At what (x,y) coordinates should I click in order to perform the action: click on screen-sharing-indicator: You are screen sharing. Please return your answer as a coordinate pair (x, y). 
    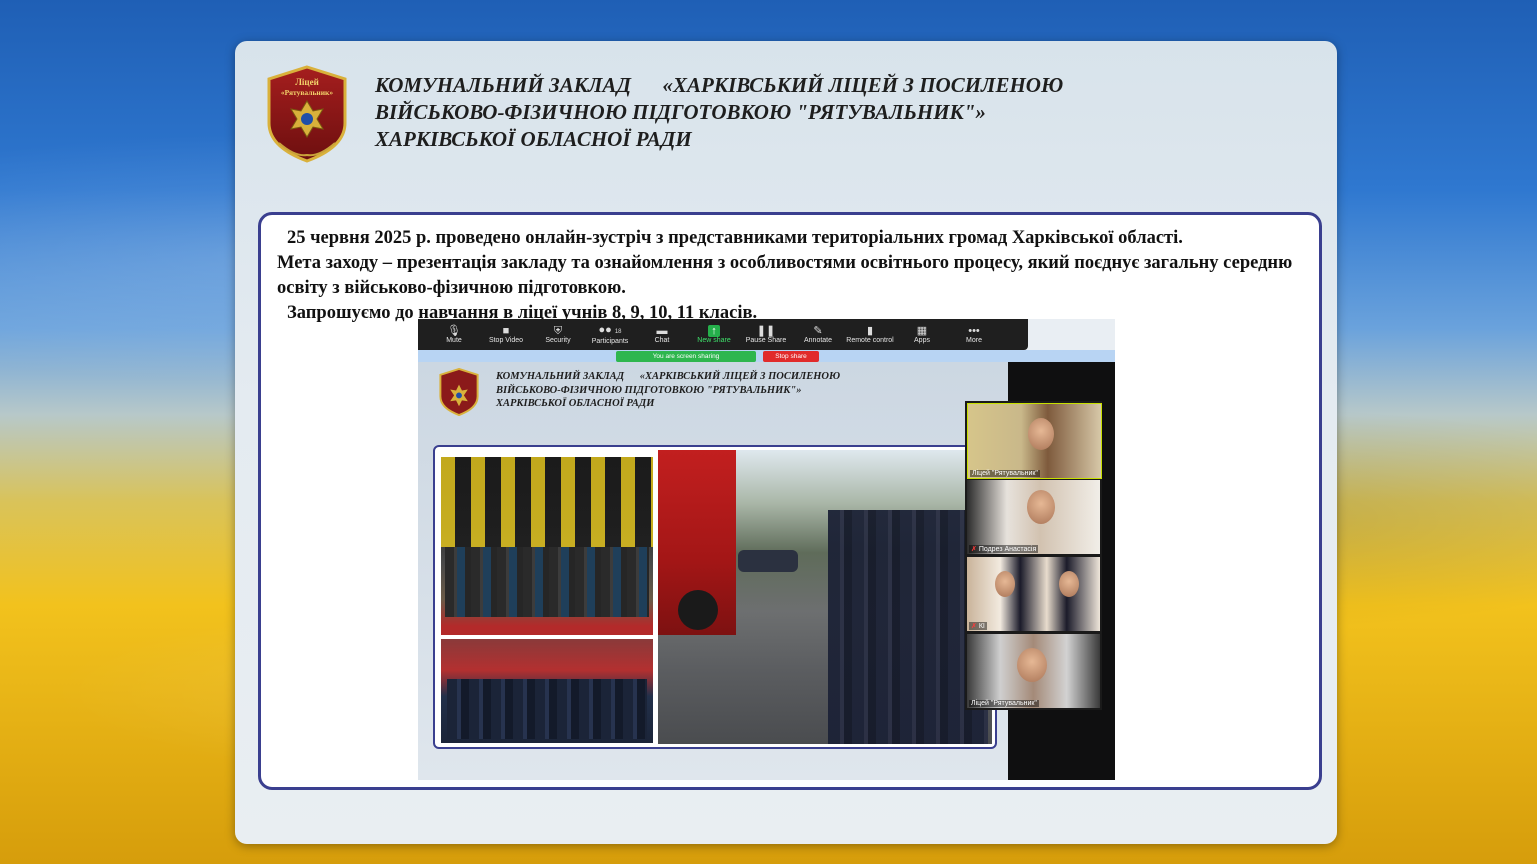
    Looking at the image, I should click on (686, 356).